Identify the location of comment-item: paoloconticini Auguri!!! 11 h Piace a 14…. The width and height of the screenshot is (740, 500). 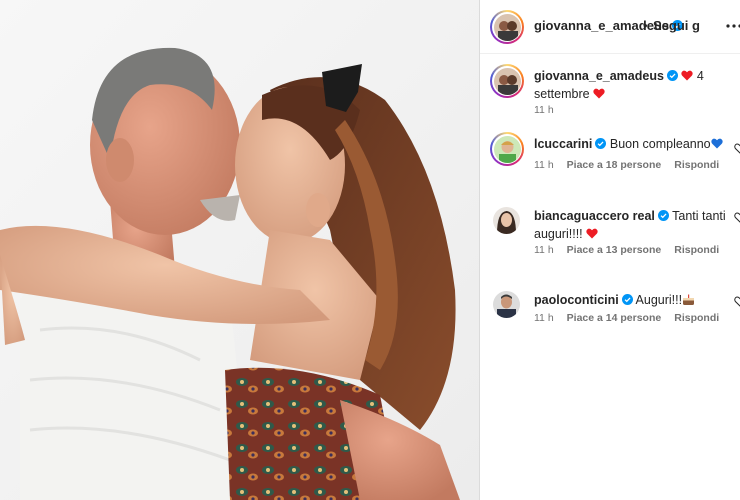
(610, 310).